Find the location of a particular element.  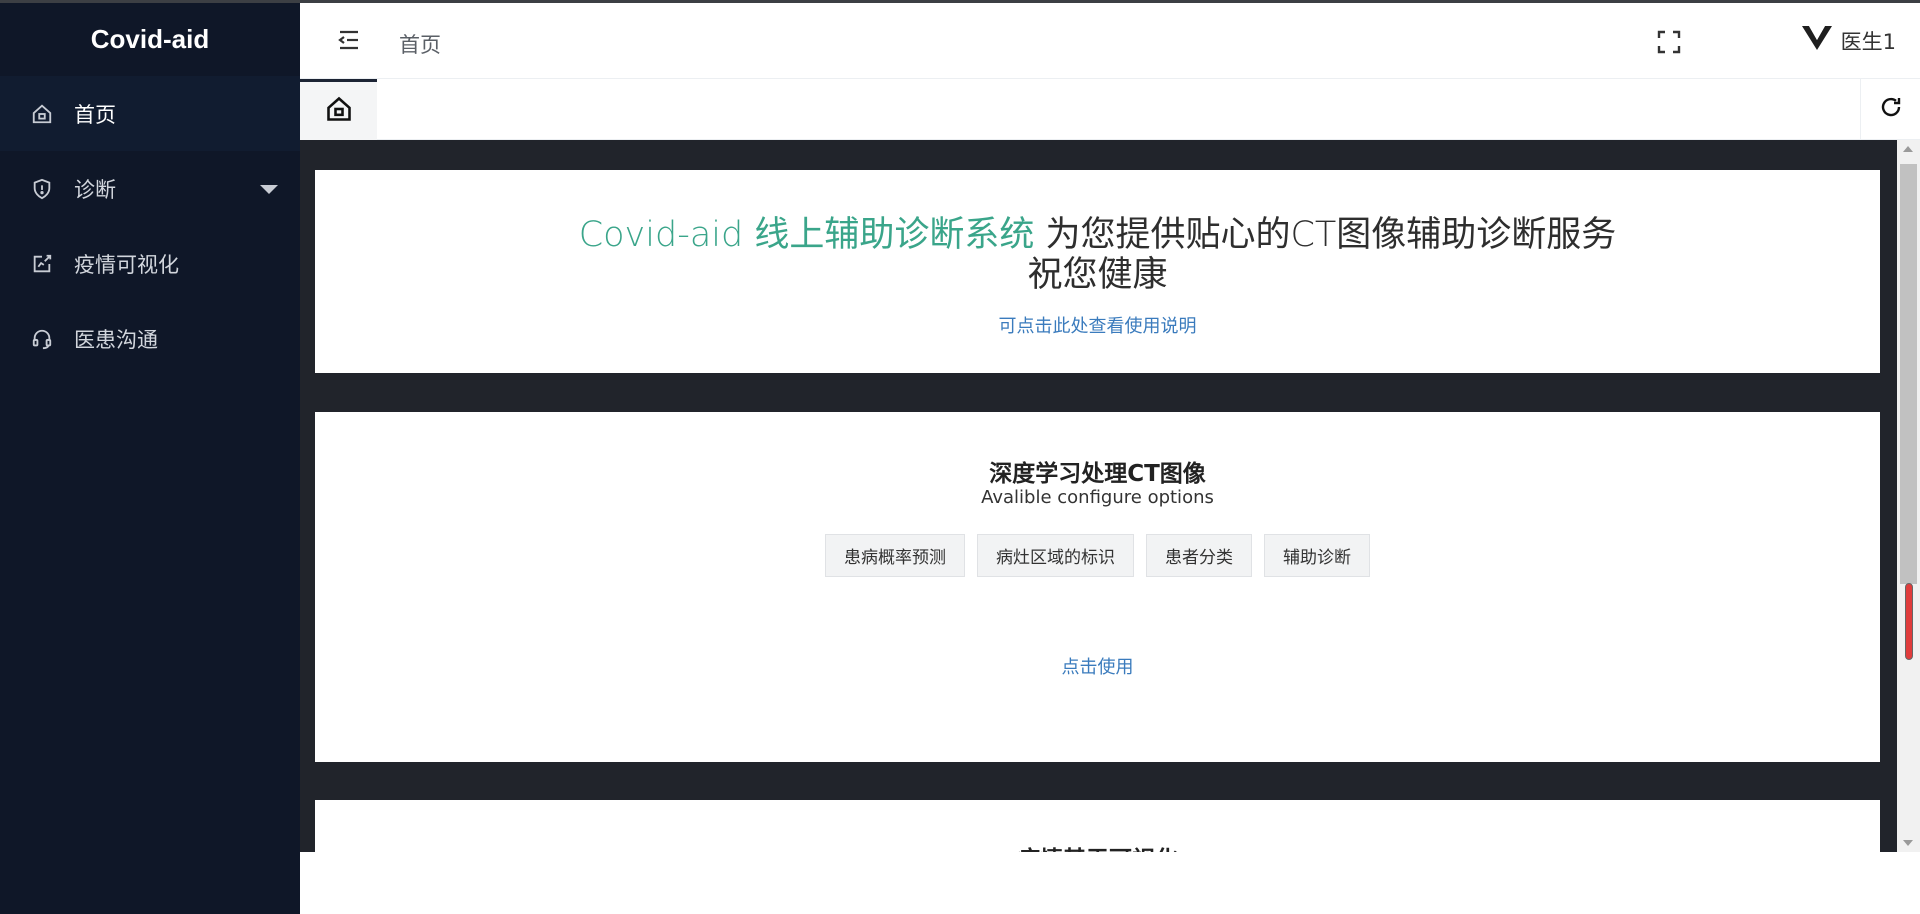

shield-icon is located at coordinates (42, 189).